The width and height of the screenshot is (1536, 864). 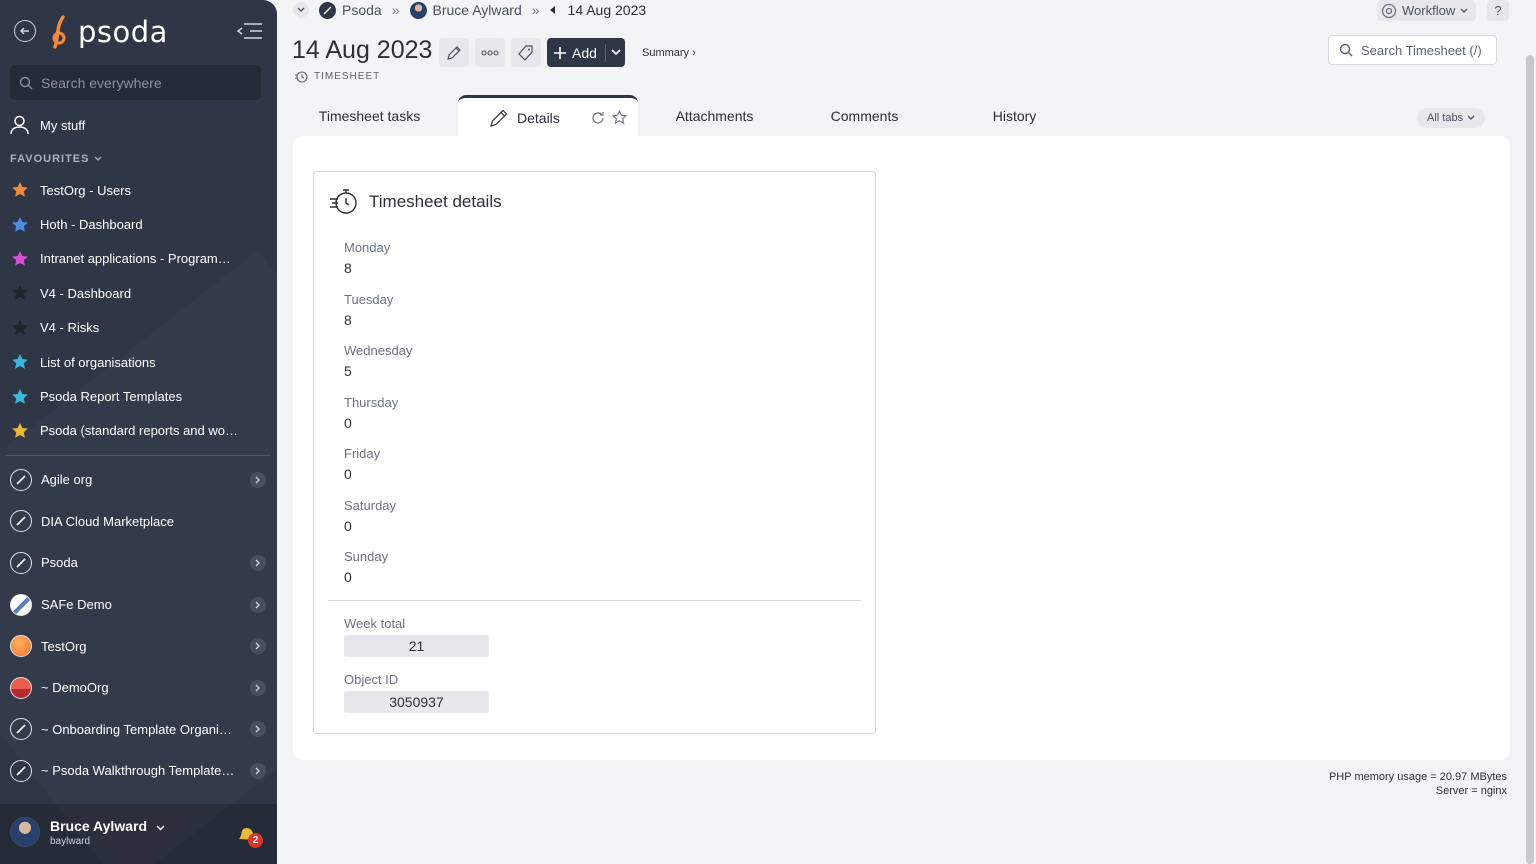 I want to click on server-name: Server = nginx, so click(x=1471, y=791).